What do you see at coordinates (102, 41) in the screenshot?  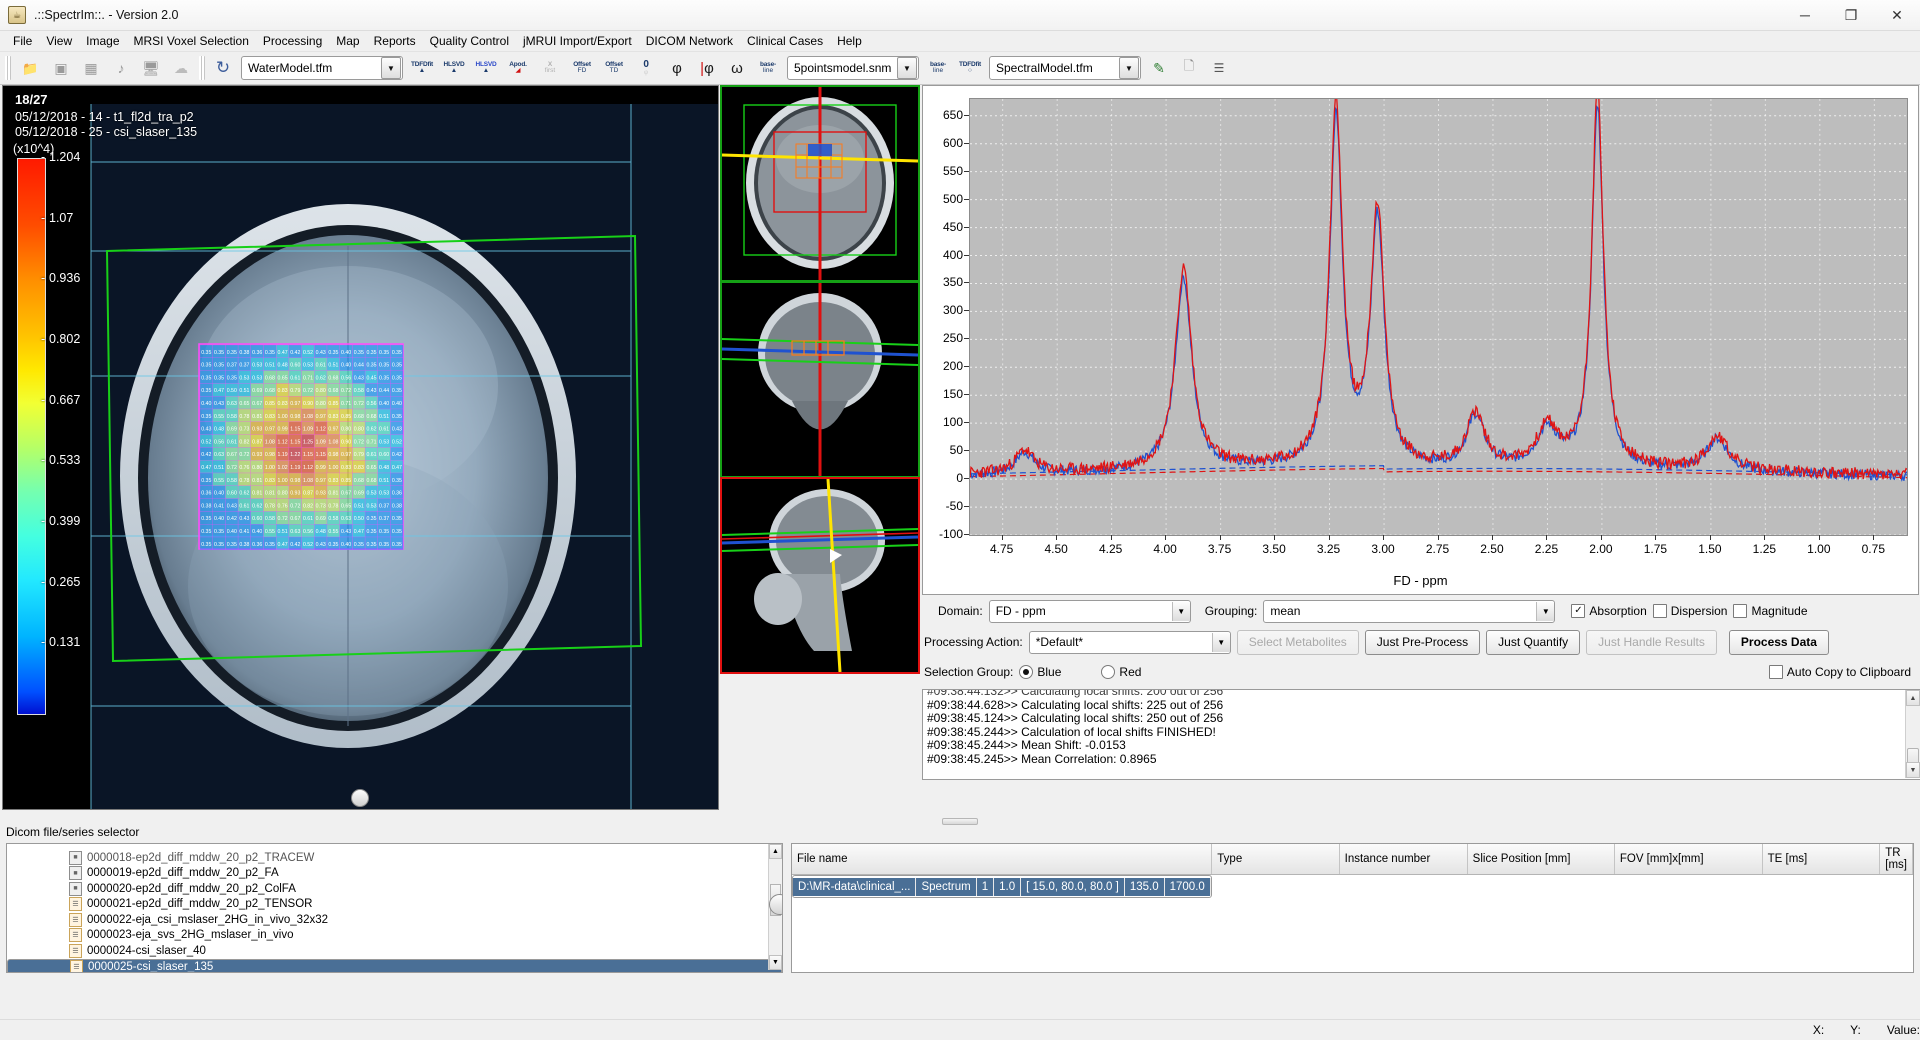 I see `menu-item-image: Image` at bounding box center [102, 41].